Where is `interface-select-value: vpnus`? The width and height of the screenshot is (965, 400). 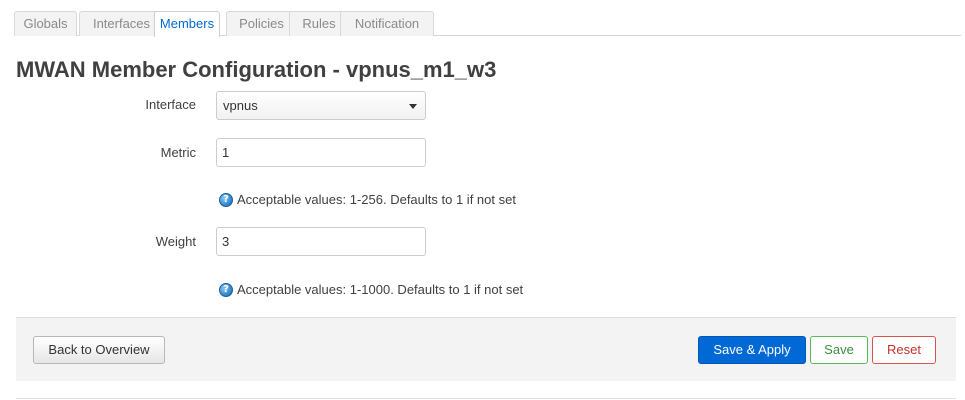
interface-select-value: vpnus is located at coordinates (240, 105).